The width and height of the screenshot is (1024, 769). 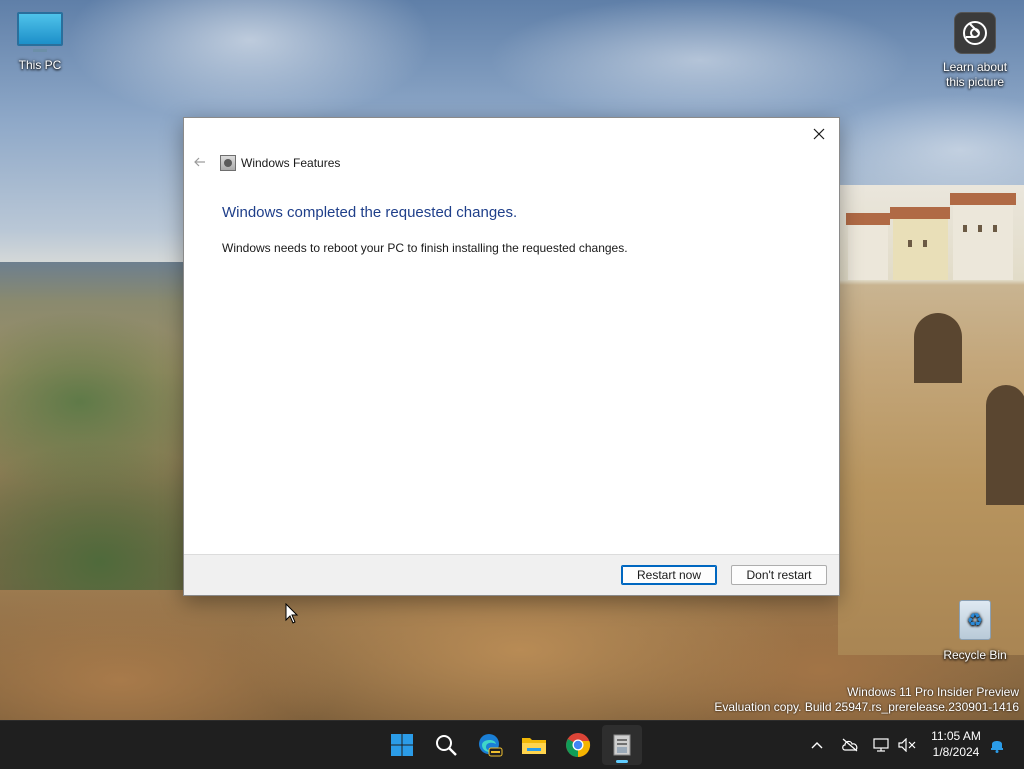 What do you see at coordinates (975, 33) in the screenshot?
I see `camera-icon` at bounding box center [975, 33].